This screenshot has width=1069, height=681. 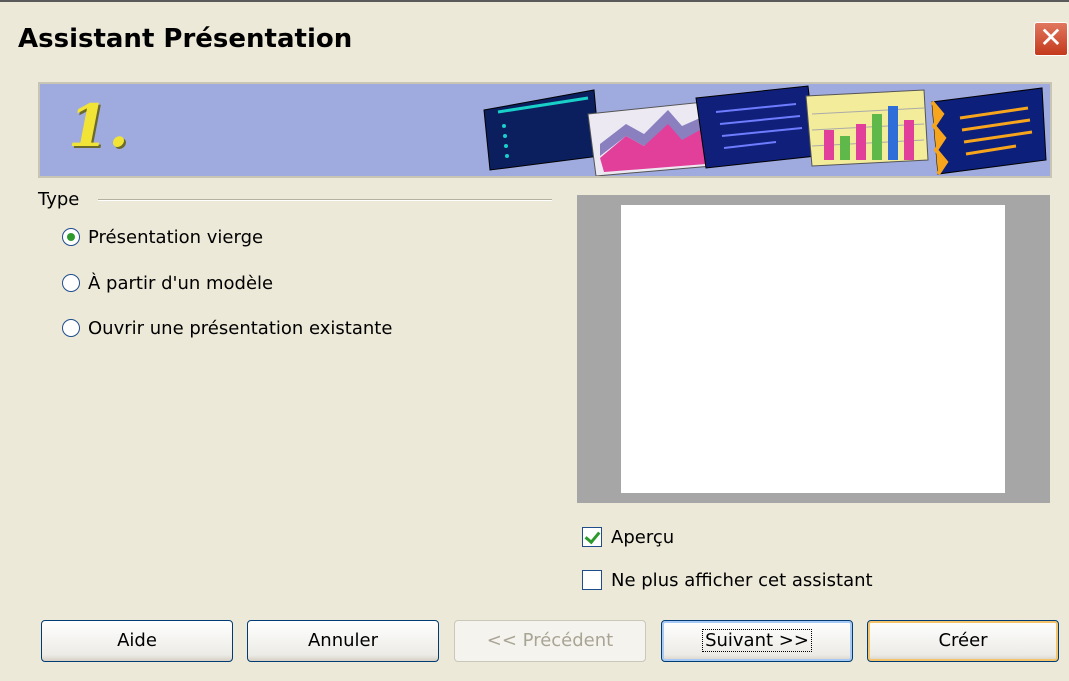 I want to click on radio-button-selected, so click(x=71, y=237).